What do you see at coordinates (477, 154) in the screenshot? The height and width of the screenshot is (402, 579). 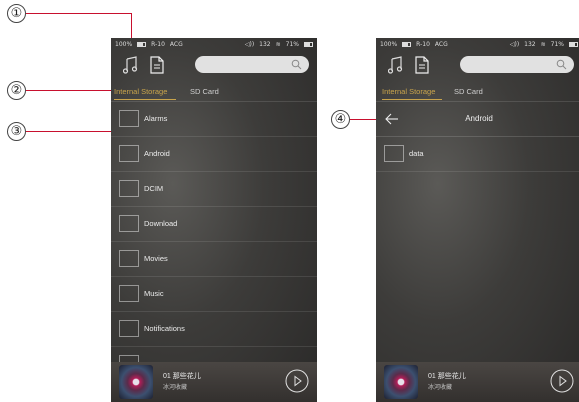 I see `list-item: data` at bounding box center [477, 154].